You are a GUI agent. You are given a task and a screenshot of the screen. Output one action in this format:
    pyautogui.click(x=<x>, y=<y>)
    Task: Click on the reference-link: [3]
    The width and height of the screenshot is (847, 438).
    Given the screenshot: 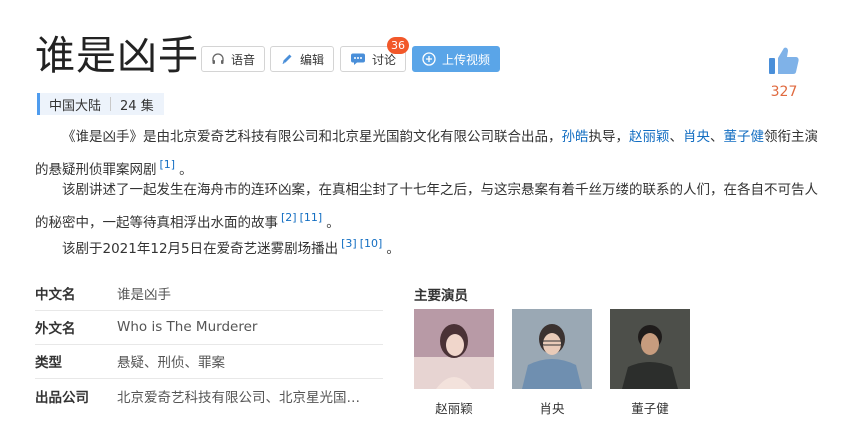 What is the action you would take?
    pyautogui.click(x=349, y=243)
    